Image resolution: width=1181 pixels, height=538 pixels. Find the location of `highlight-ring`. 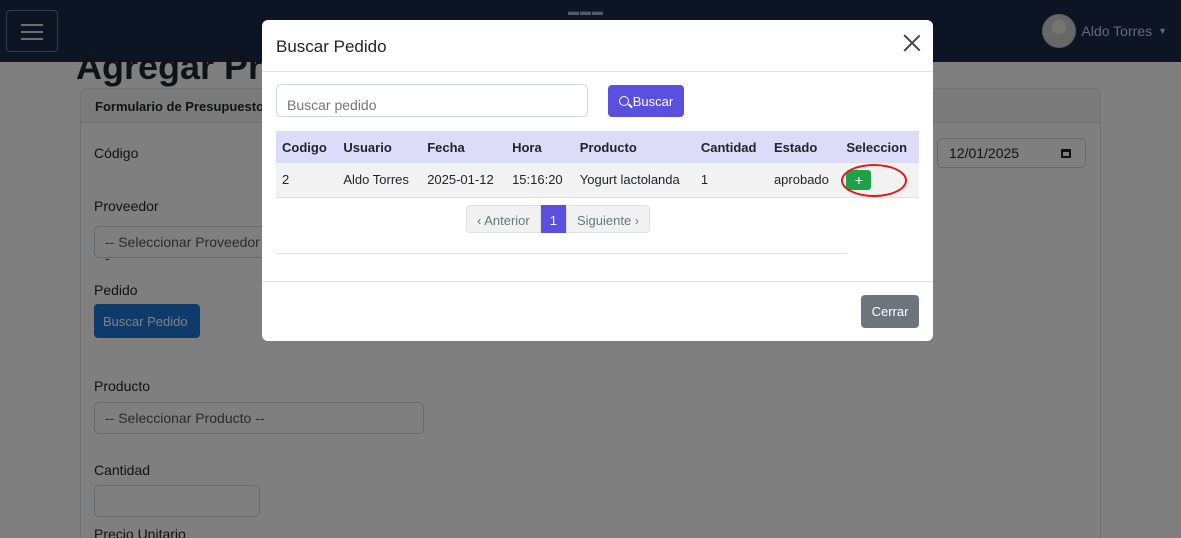

highlight-ring is located at coordinates (874, 180).